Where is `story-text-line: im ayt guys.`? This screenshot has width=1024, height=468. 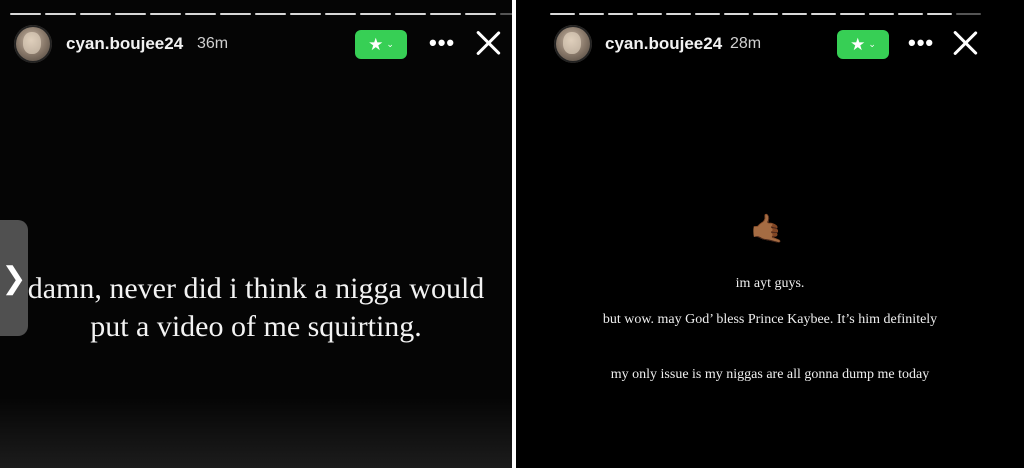 story-text-line: im ayt guys. is located at coordinates (770, 283).